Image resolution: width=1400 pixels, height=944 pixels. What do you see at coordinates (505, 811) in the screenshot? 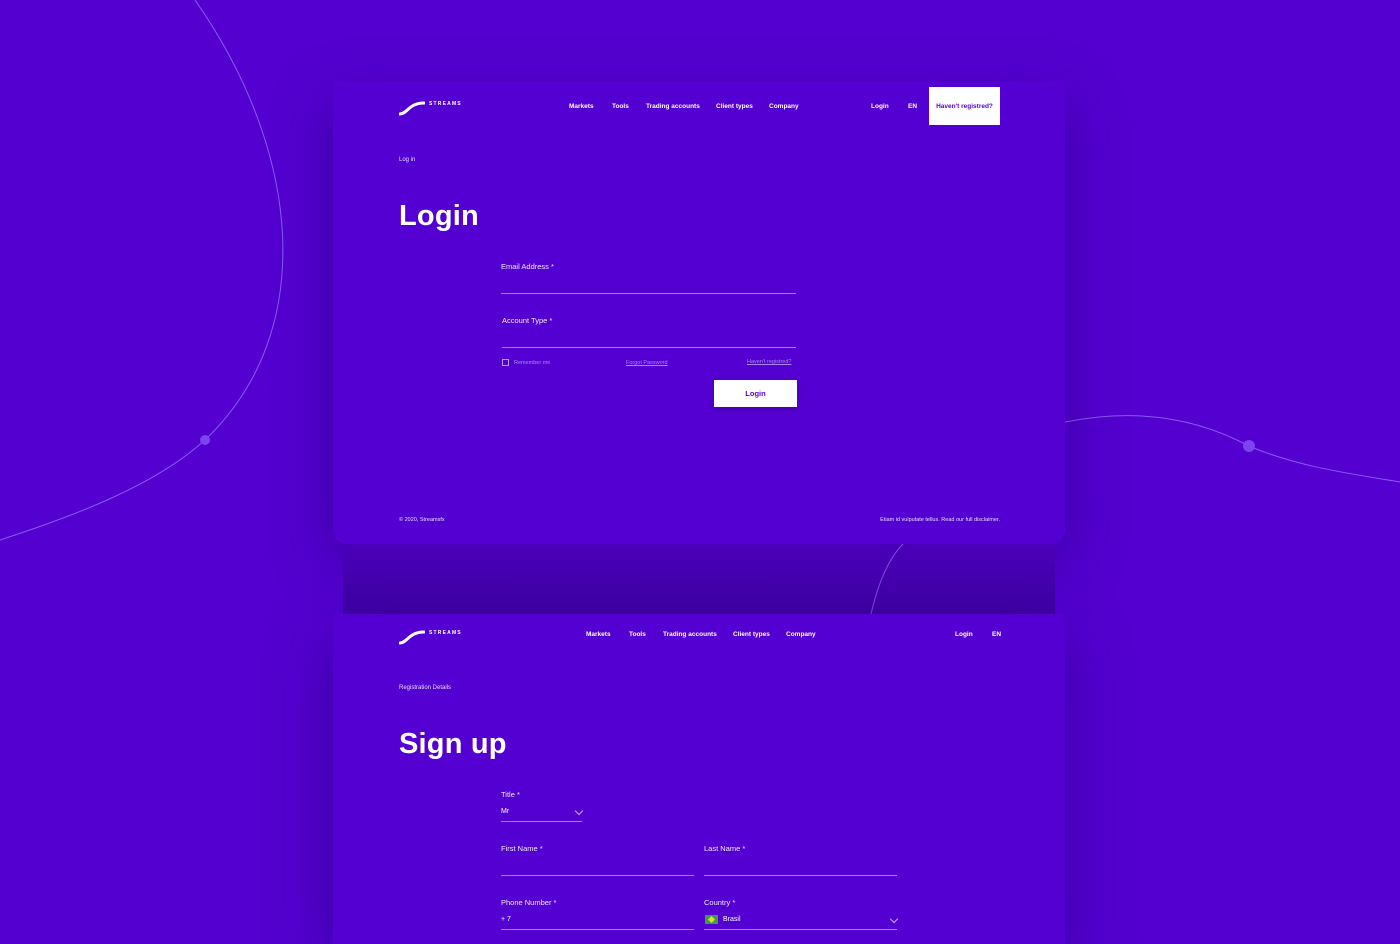
I see `title-select-value: Mr` at bounding box center [505, 811].